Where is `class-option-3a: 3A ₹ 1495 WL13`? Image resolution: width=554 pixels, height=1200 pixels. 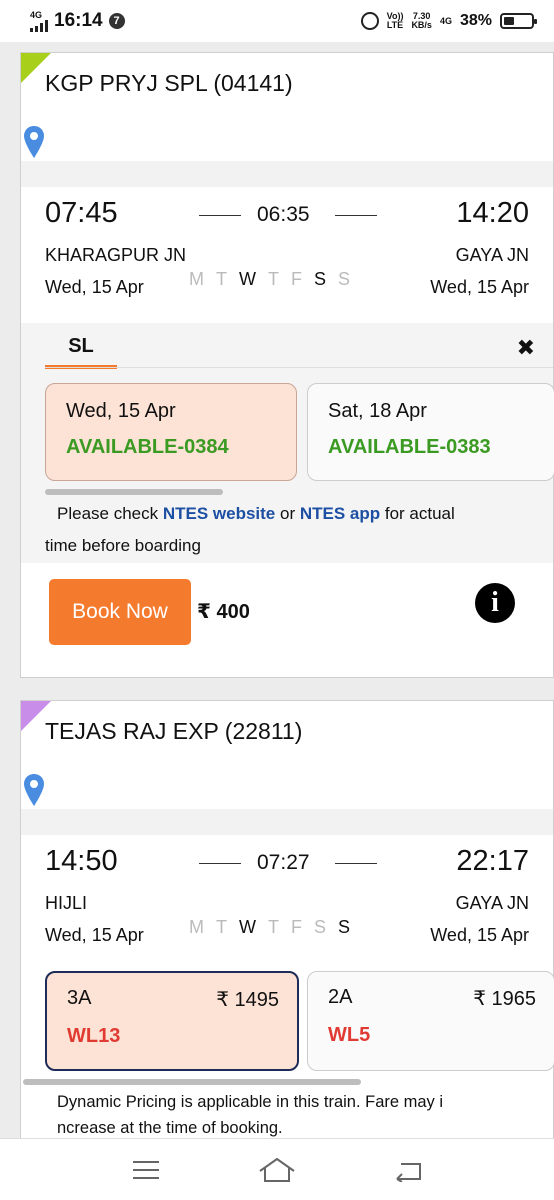
class-option-3a: 3A ₹ 1495 WL13 is located at coordinates (172, 1021).